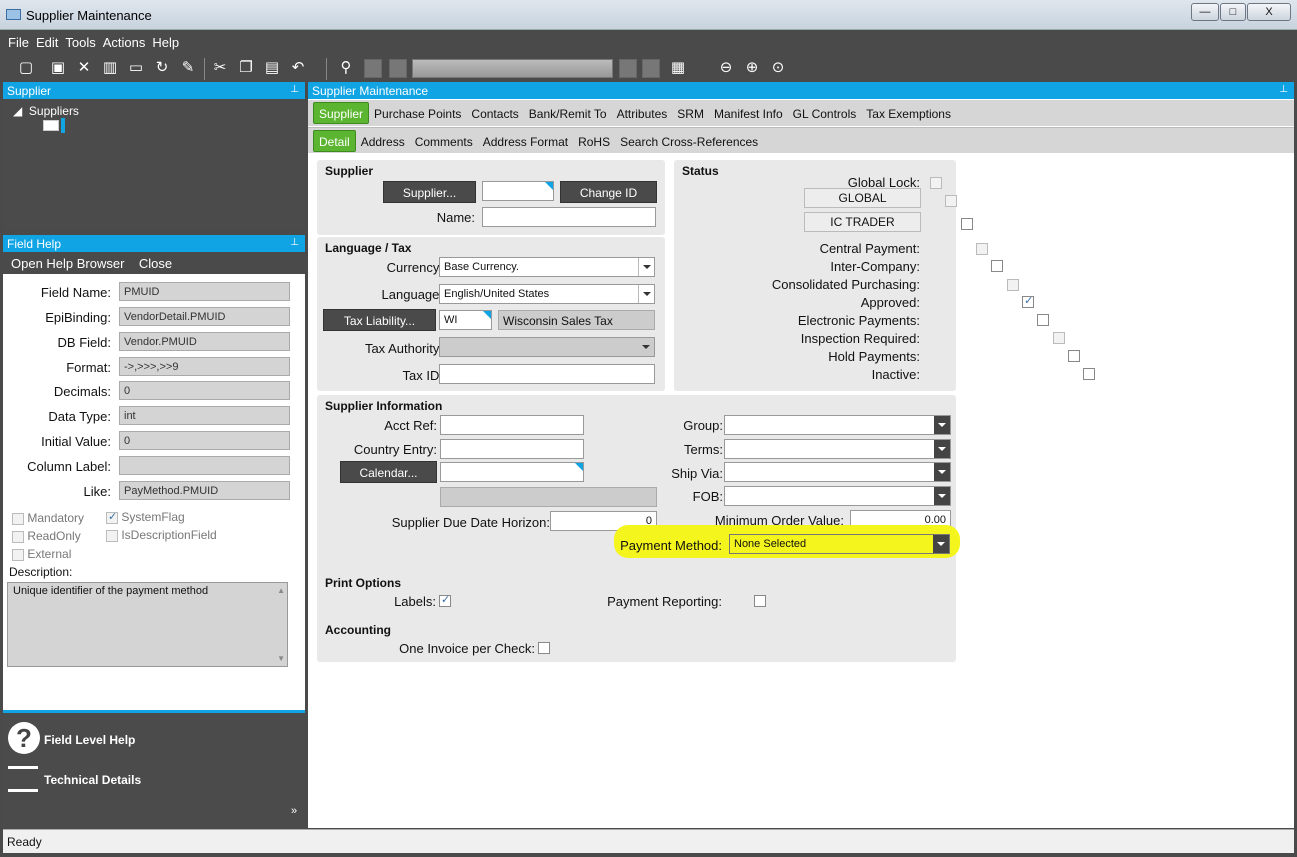 The width and height of the screenshot is (1297, 857). What do you see at coordinates (124, 42) in the screenshot?
I see `menu-actions: Actions` at bounding box center [124, 42].